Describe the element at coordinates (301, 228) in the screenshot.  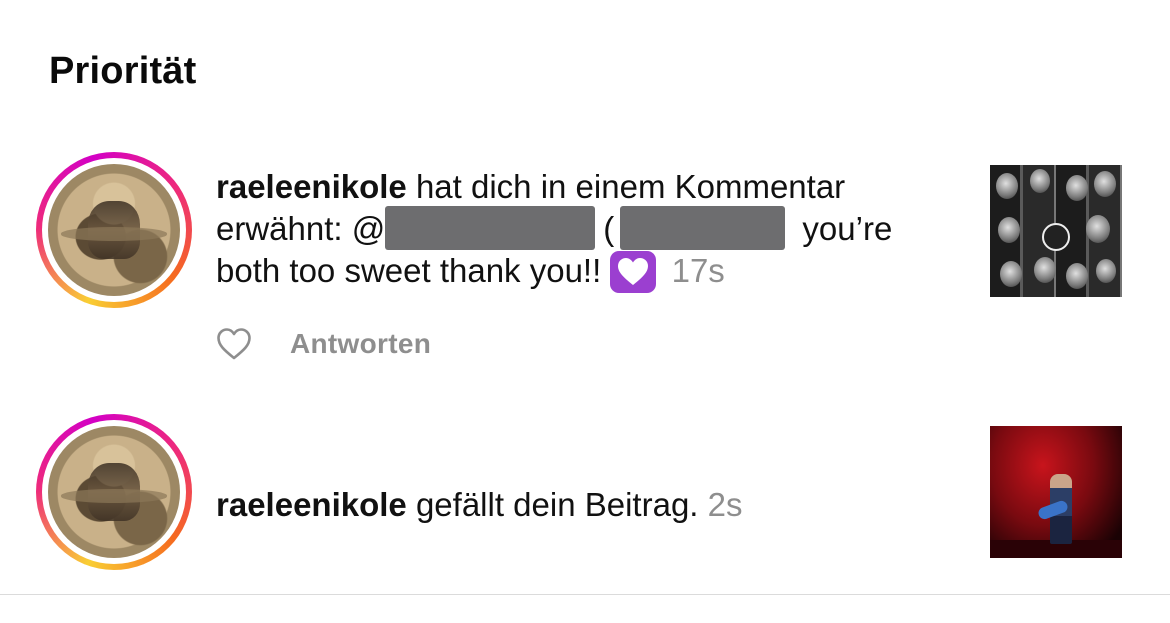
I see `notification-line2-prefix: erwähnt: @` at that location.